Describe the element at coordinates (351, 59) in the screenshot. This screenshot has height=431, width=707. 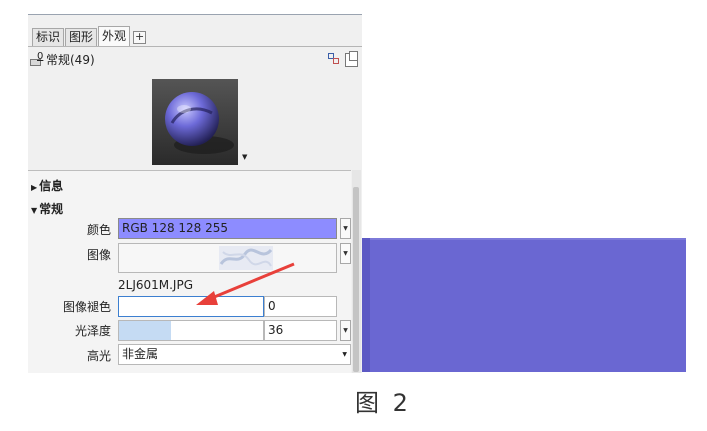
I see `copy-icon` at that location.